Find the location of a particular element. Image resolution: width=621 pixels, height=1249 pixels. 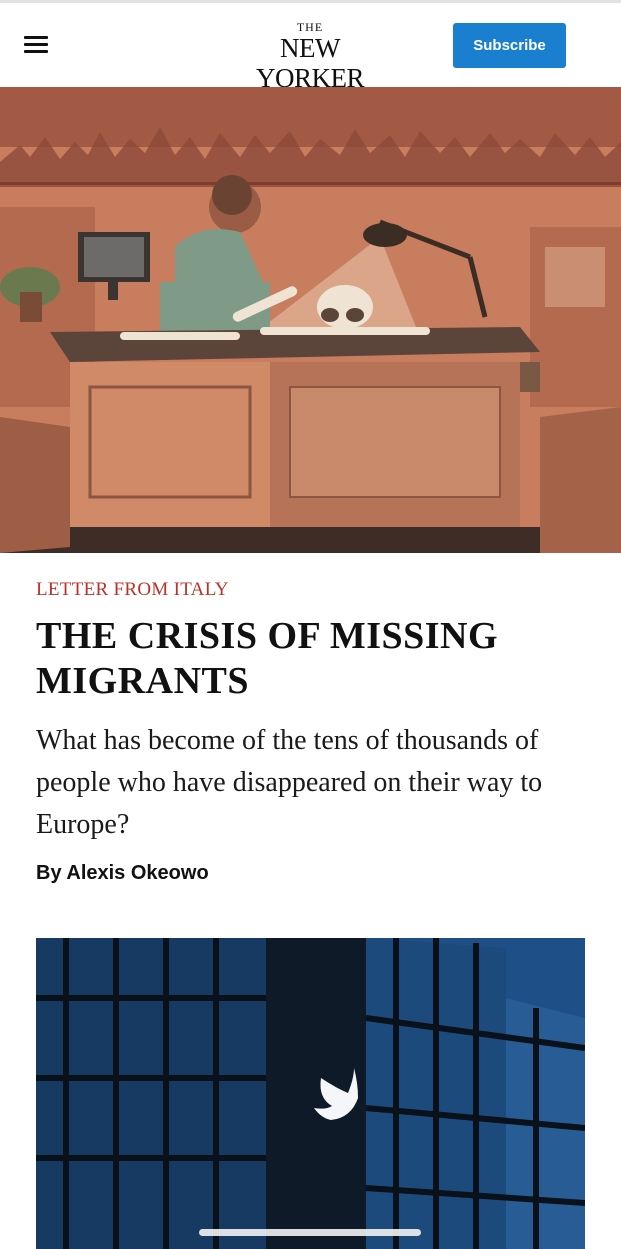

logo-the: THE is located at coordinates (310, 27).